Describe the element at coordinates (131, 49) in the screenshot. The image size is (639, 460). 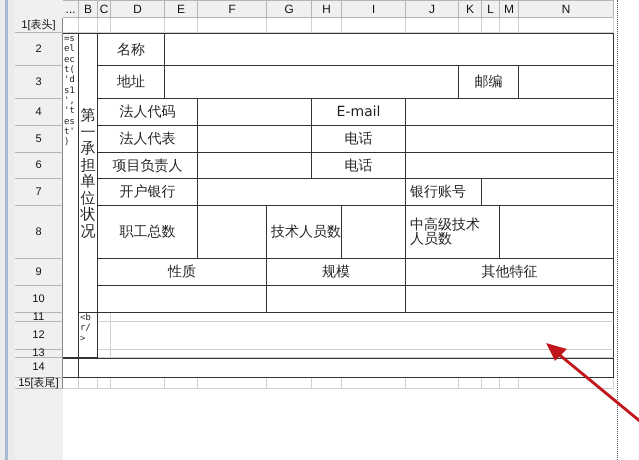
I see `table-cell: 名称` at that location.